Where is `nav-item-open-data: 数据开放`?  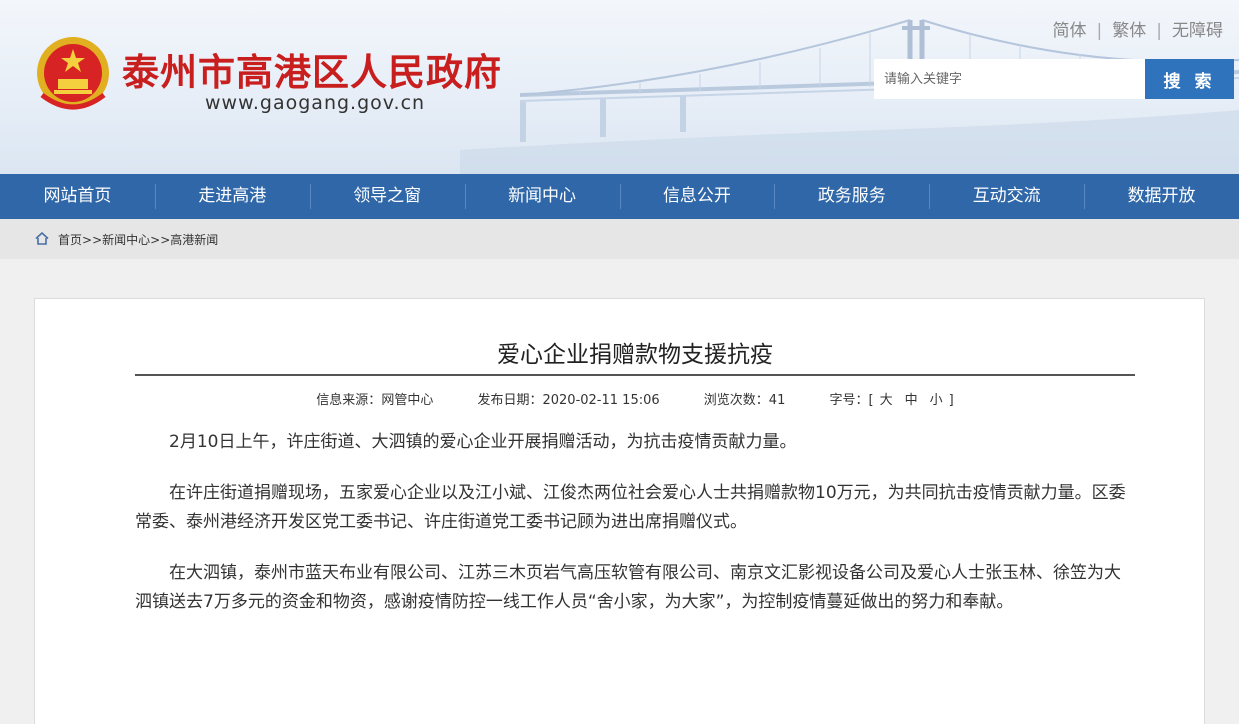
nav-item-open-data: 数据开放 is located at coordinates (1161, 196).